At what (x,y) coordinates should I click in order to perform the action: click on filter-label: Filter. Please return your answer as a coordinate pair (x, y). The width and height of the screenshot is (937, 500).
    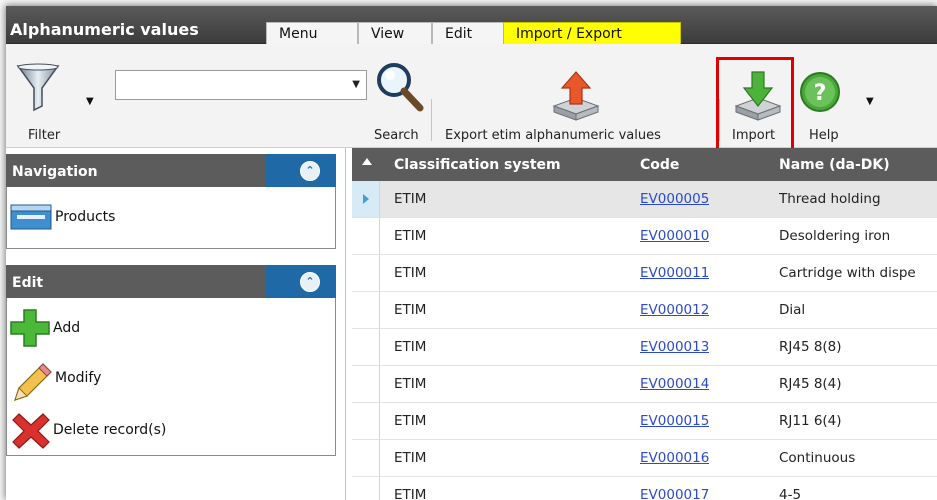
    Looking at the image, I should click on (44, 135).